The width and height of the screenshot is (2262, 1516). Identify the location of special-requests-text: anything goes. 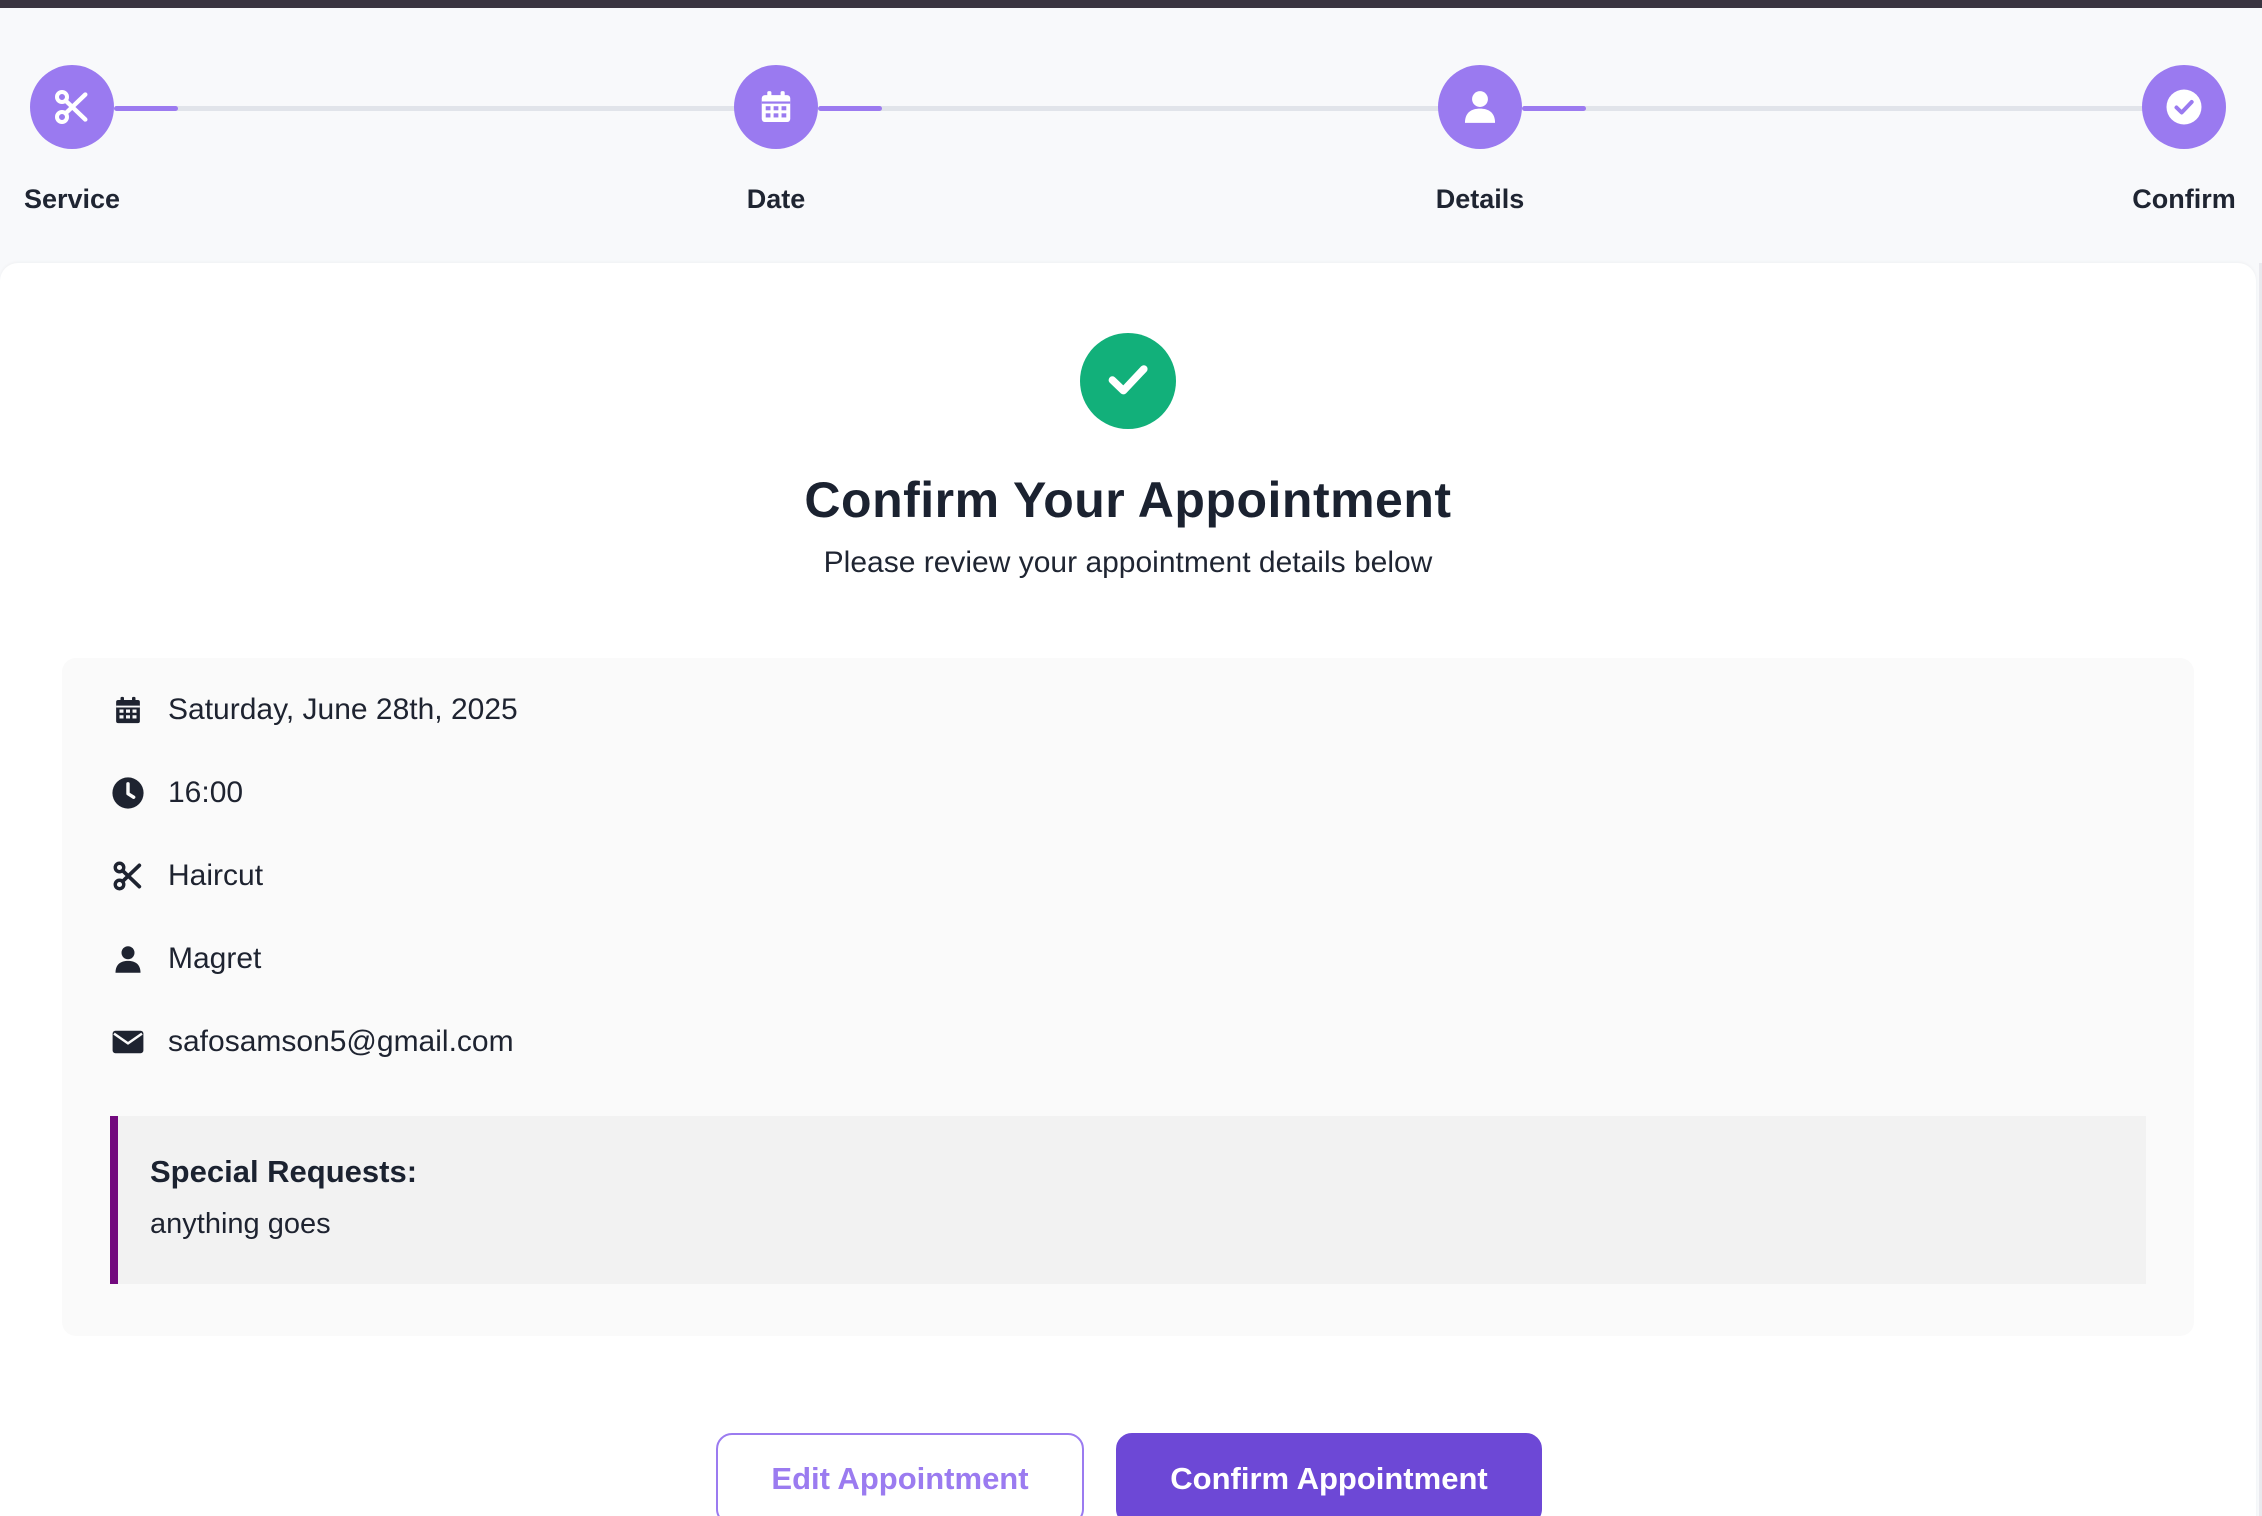
(240, 1224).